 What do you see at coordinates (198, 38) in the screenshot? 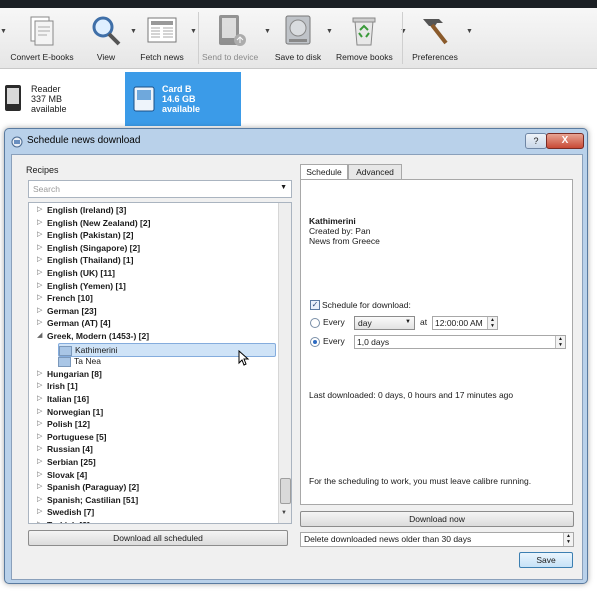
I see `toolbar-separator` at bounding box center [198, 38].